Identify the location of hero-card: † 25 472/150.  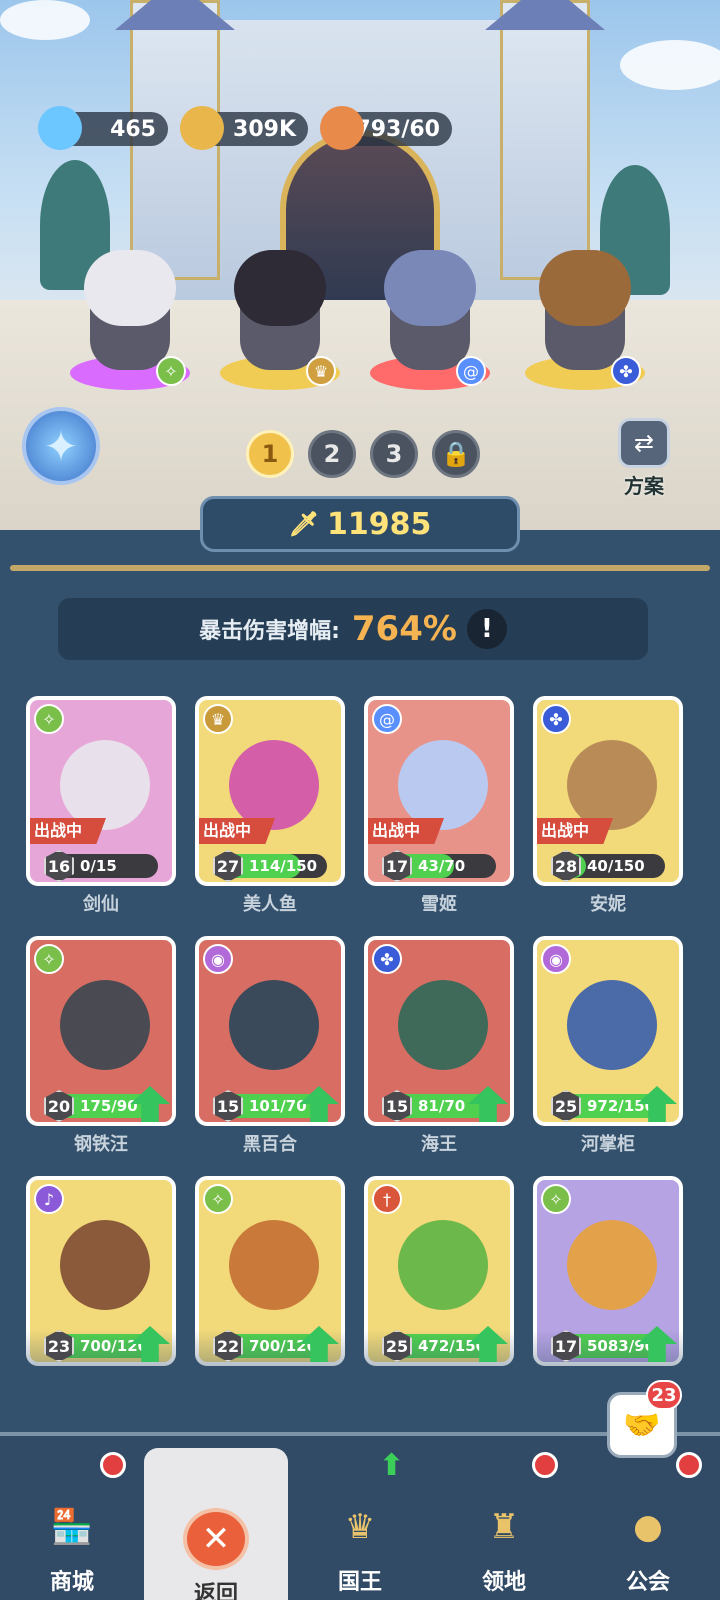
(439, 1271).